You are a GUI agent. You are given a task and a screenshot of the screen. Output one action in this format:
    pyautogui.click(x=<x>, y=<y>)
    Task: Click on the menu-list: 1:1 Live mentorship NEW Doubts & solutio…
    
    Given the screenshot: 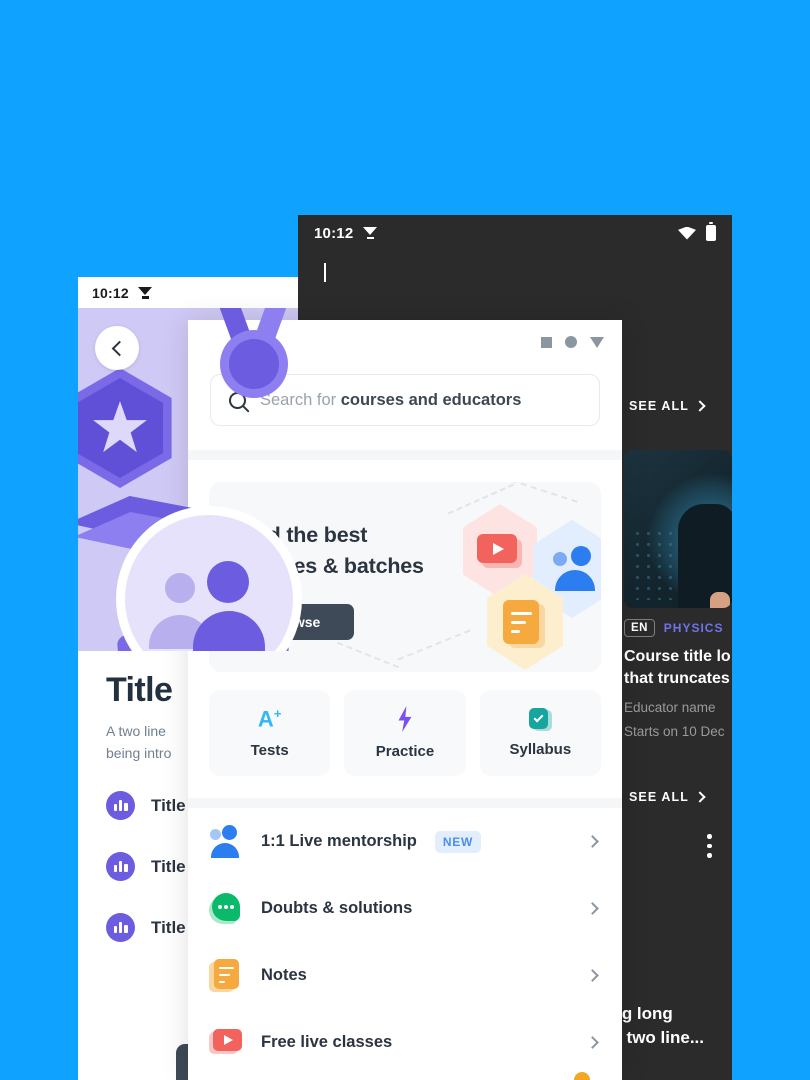 What is the action you would take?
    pyautogui.click(x=405, y=942)
    